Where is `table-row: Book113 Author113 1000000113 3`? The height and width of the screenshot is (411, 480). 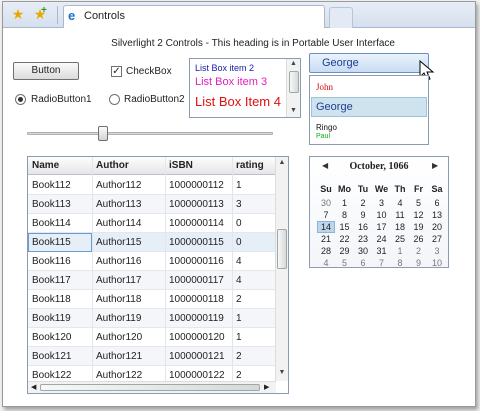 table-row: Book113 Author113 1000000113 3 is located at coordinates (152, 204).